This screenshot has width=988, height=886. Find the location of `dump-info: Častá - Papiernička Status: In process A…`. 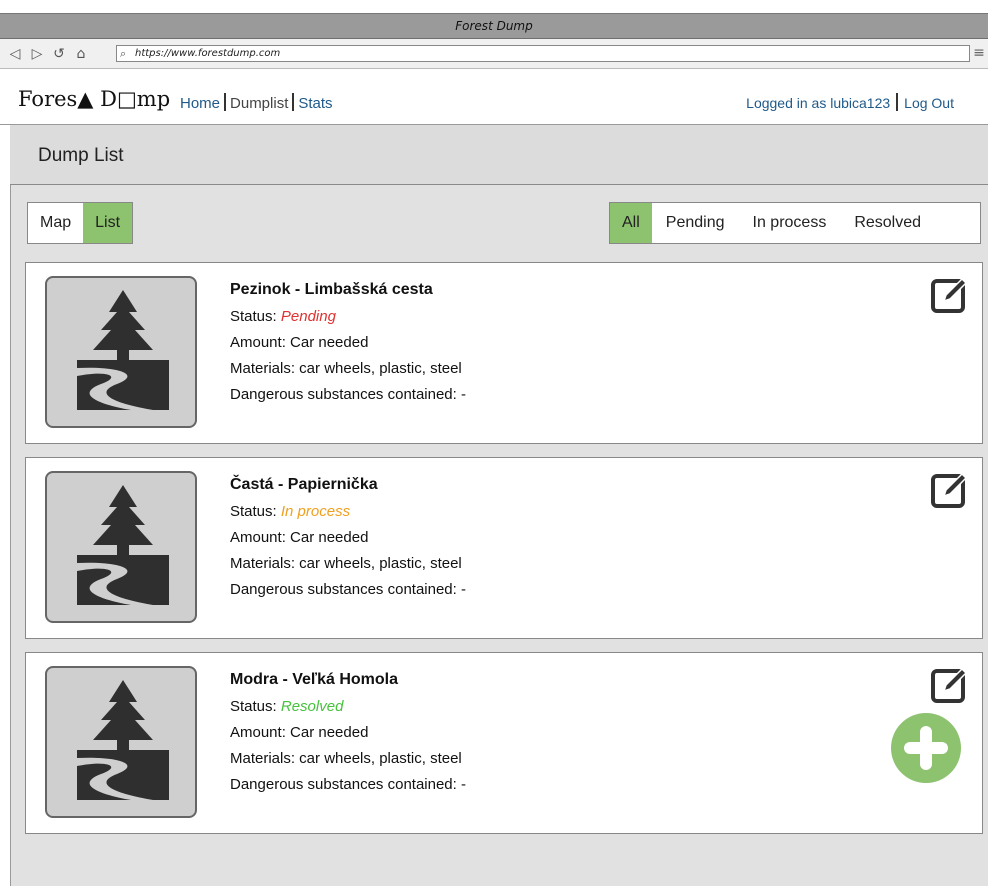

dump-info: Častá - Papiernička Status: In process A… is located at coordinates (348, 541).